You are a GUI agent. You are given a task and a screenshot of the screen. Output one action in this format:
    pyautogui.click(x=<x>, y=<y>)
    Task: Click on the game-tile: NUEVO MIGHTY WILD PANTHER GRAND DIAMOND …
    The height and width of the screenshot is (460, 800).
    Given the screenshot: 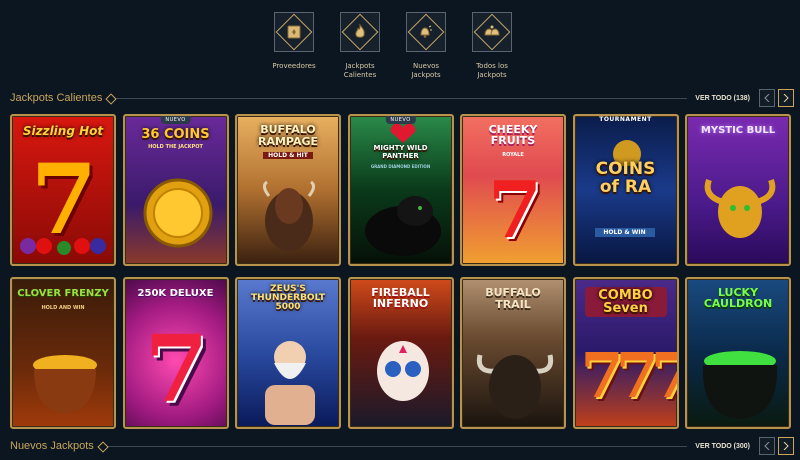 What is the action you would take?
    pyautogui.click(x=400, y=190)
    